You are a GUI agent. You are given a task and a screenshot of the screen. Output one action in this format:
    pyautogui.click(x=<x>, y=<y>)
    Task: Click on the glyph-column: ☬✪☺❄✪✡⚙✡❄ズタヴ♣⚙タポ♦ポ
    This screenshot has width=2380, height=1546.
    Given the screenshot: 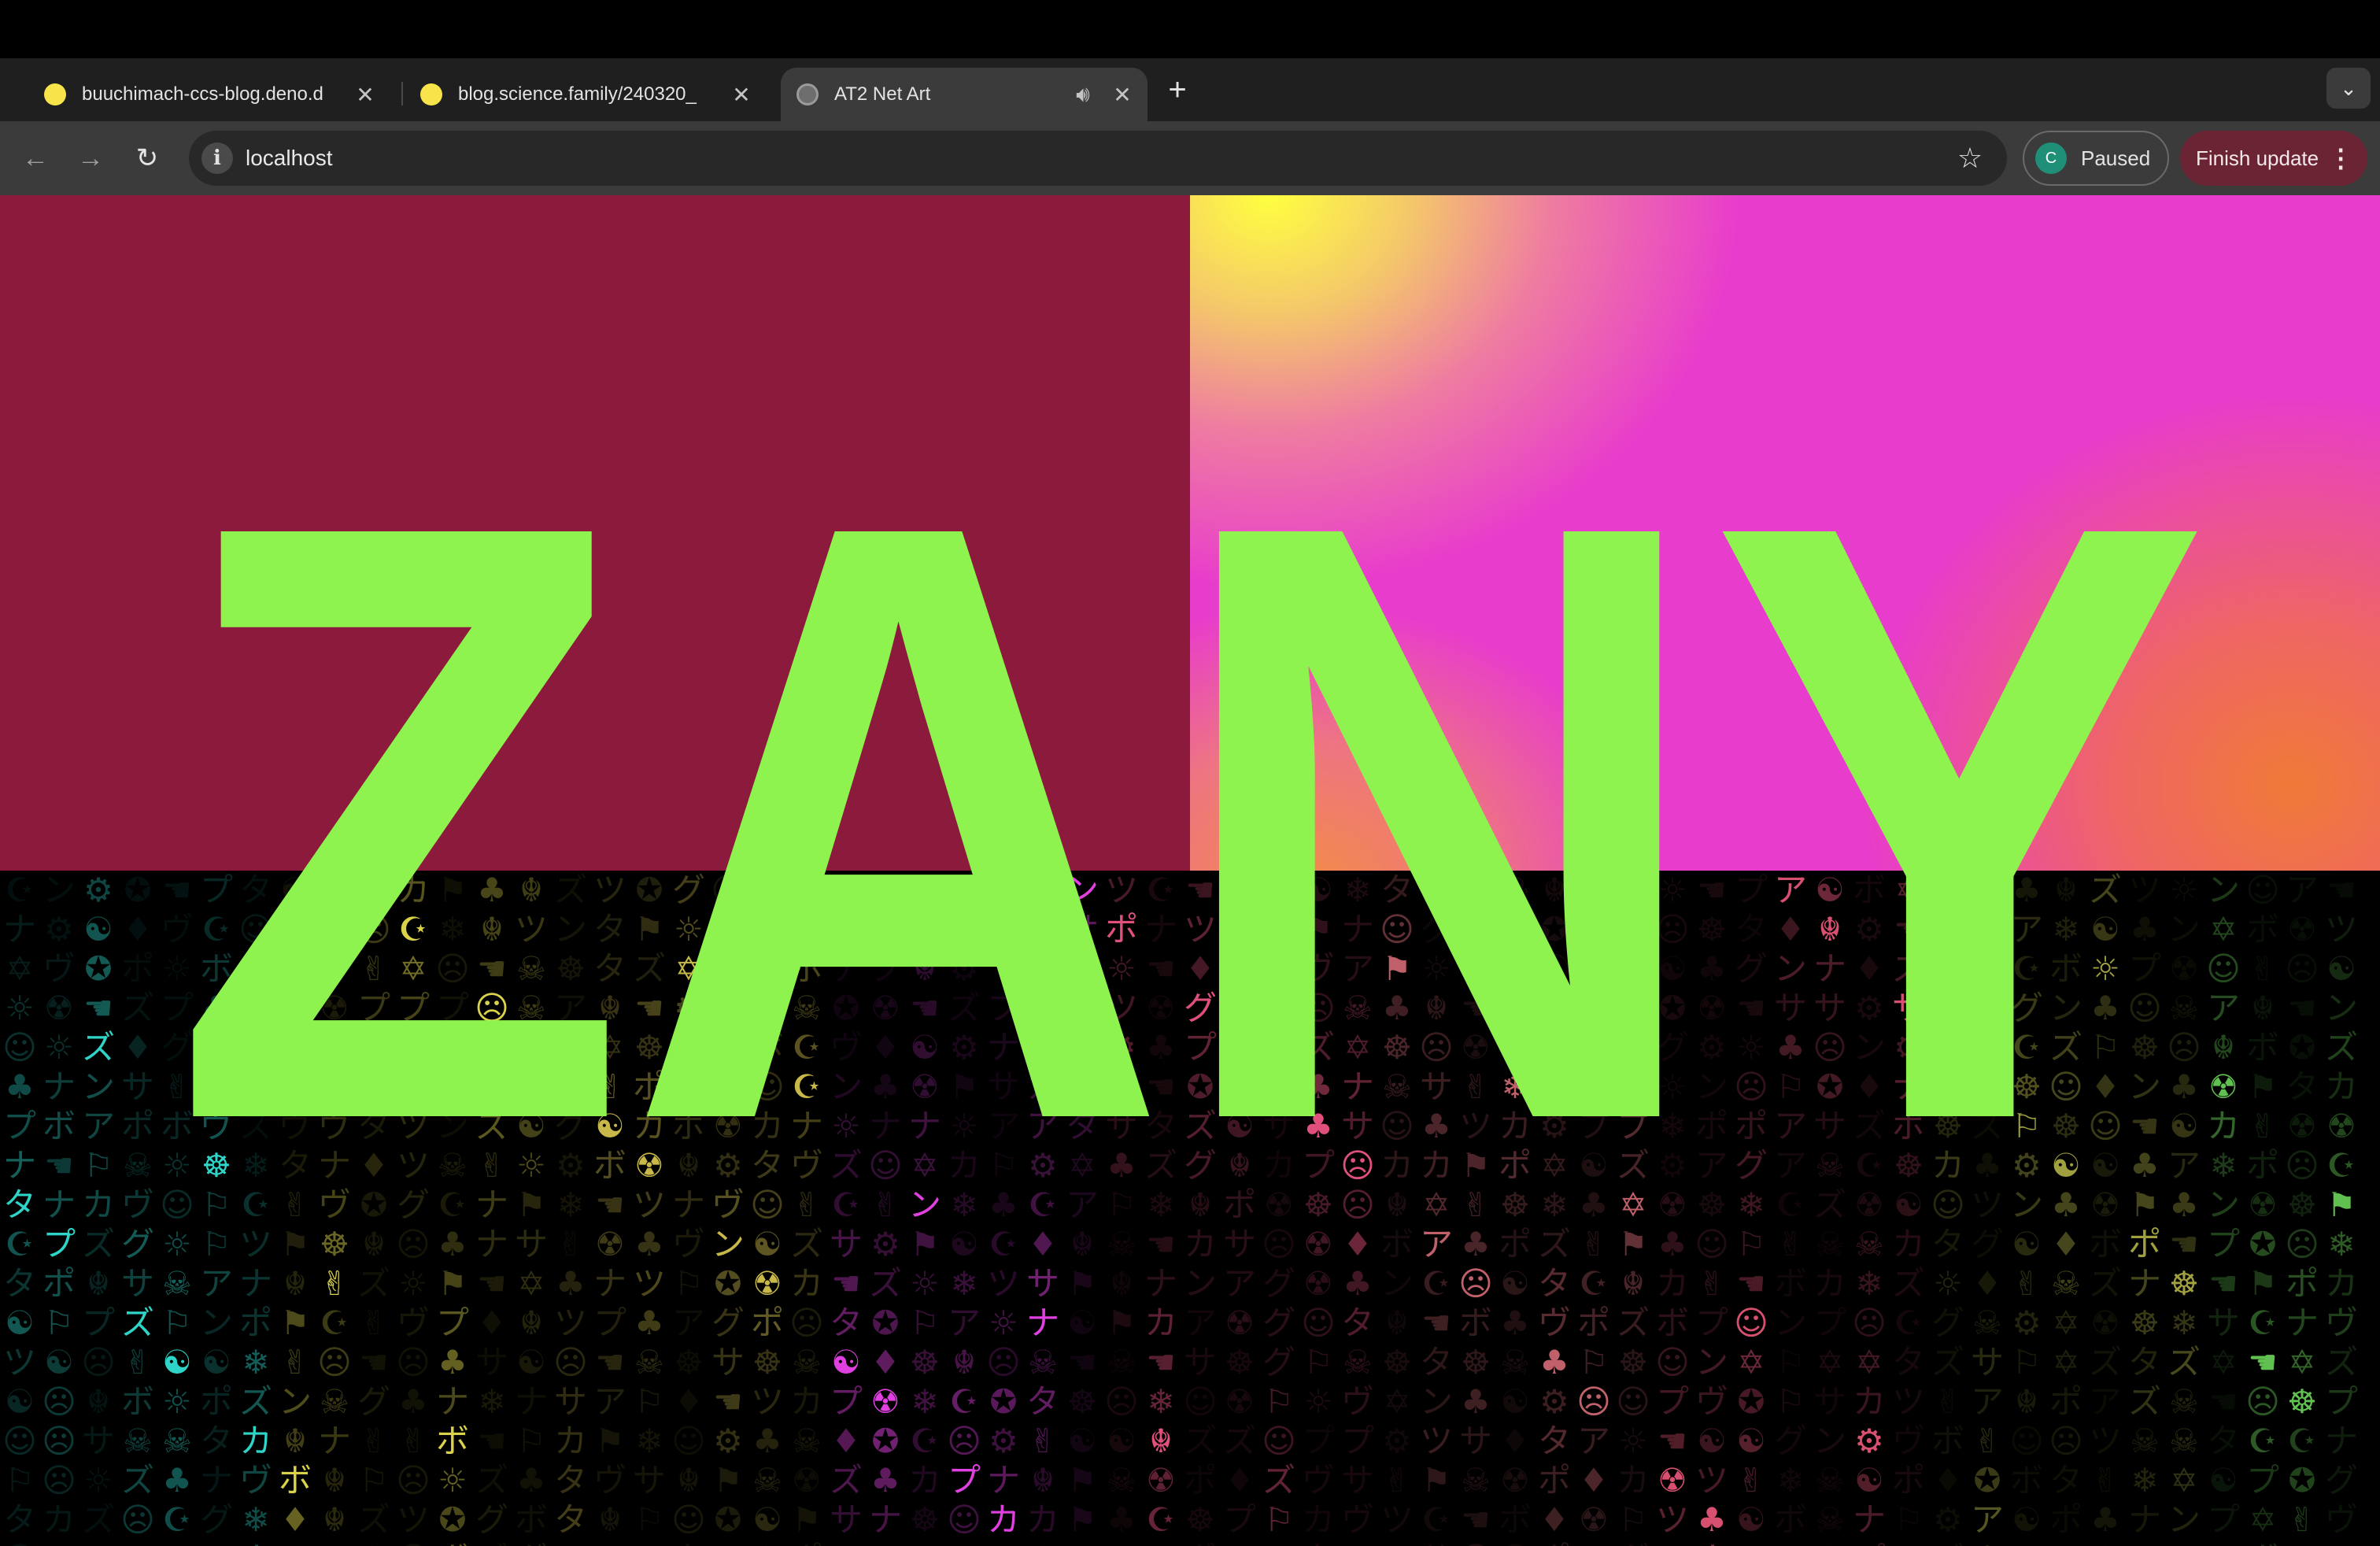 What is the action you would take?
    pyautogui.click(x=1554, y=1208)
    